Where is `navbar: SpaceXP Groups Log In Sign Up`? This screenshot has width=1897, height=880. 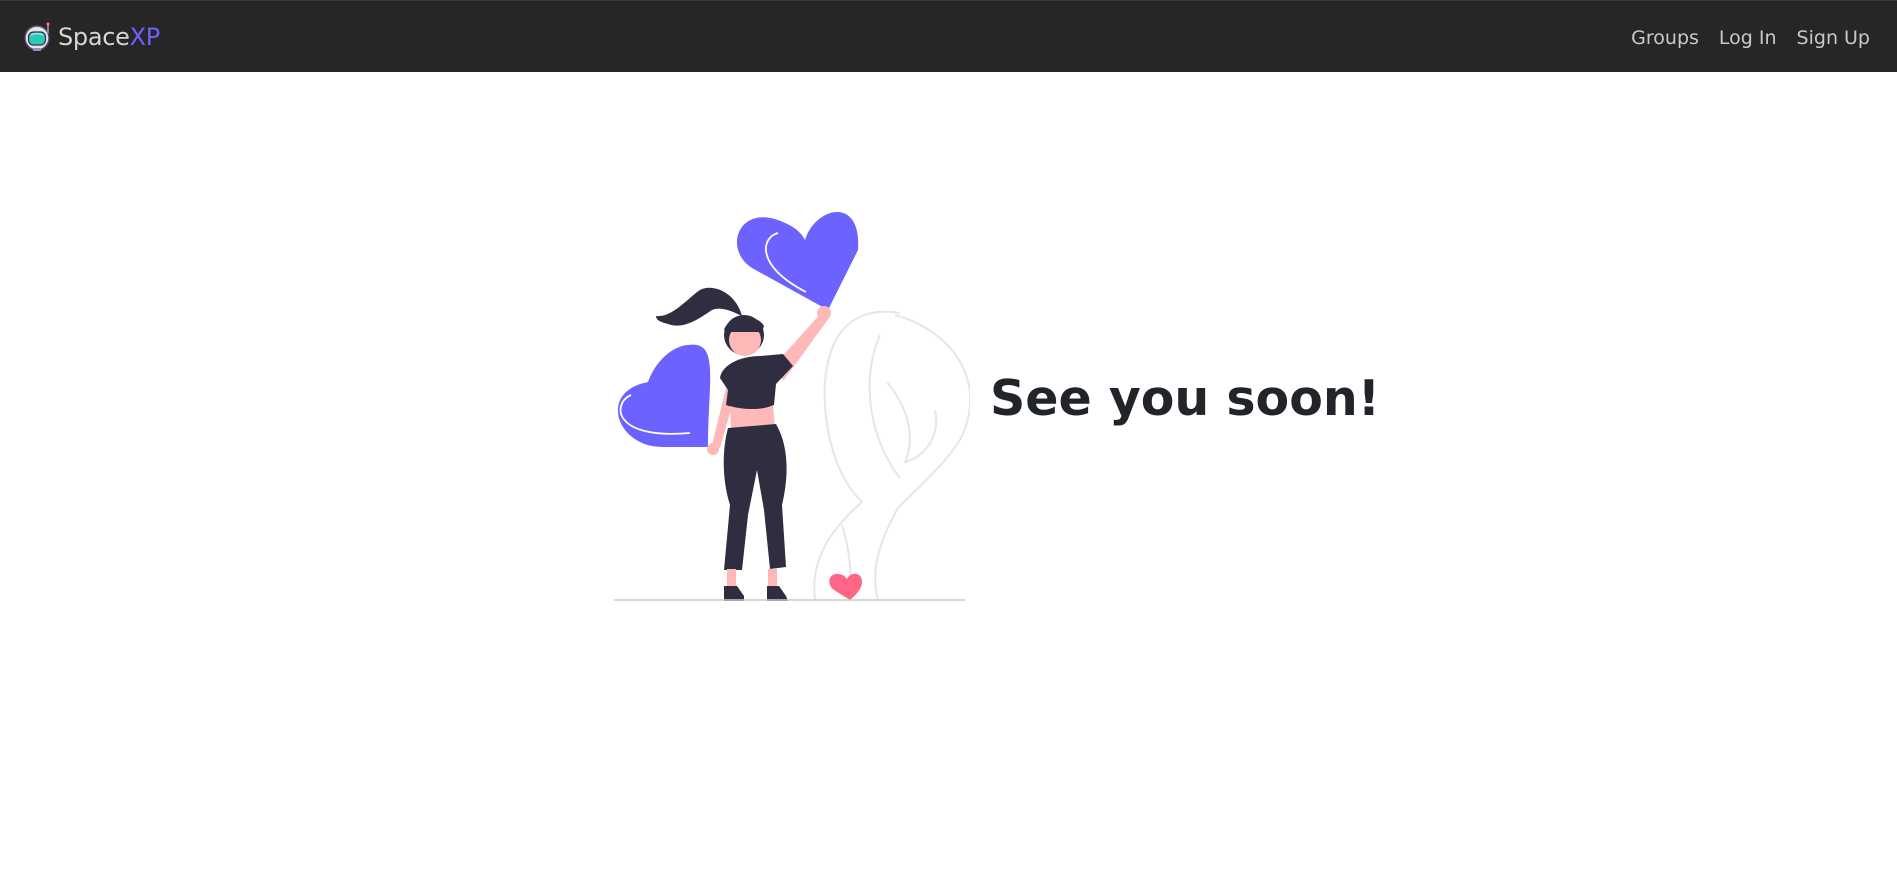 navbar: SpaceXP Groups Log In Sign Up is located at coordinates (948, 36).